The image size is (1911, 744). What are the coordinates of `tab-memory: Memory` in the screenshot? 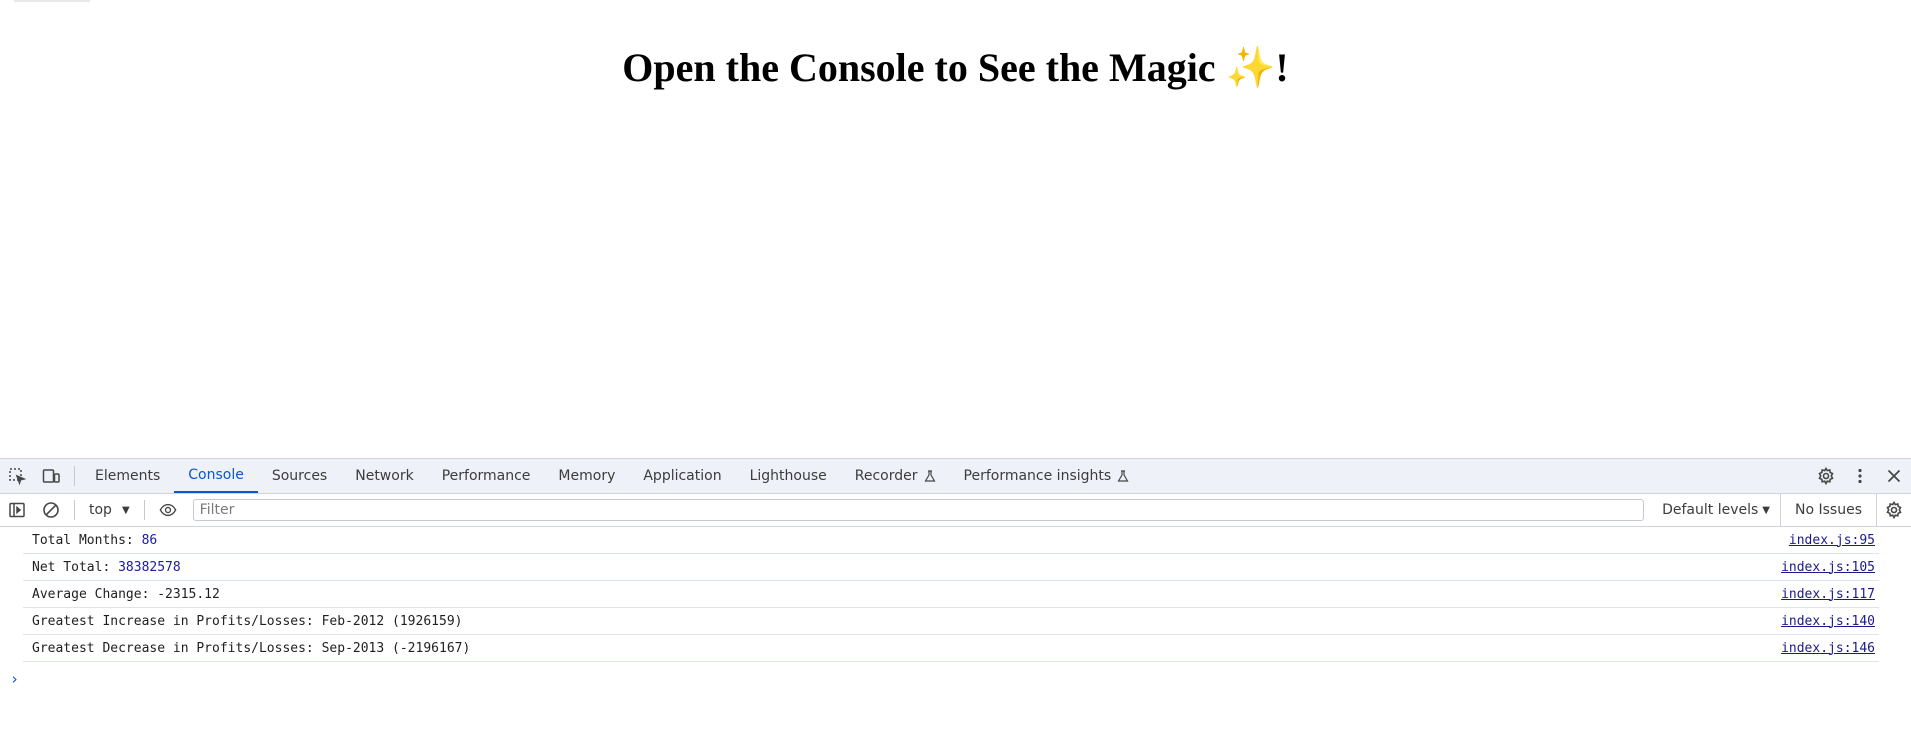 It's located at (586, 476).